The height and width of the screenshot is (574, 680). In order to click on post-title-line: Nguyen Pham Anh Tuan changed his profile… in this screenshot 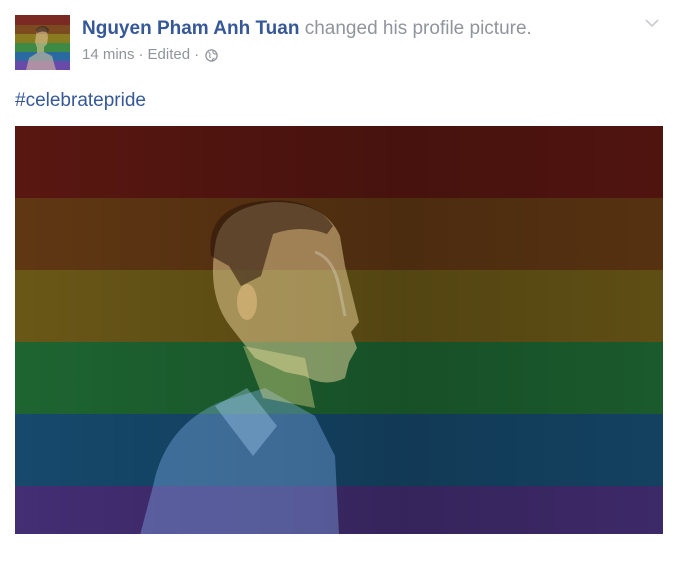, I will do `click(361, 29)`.